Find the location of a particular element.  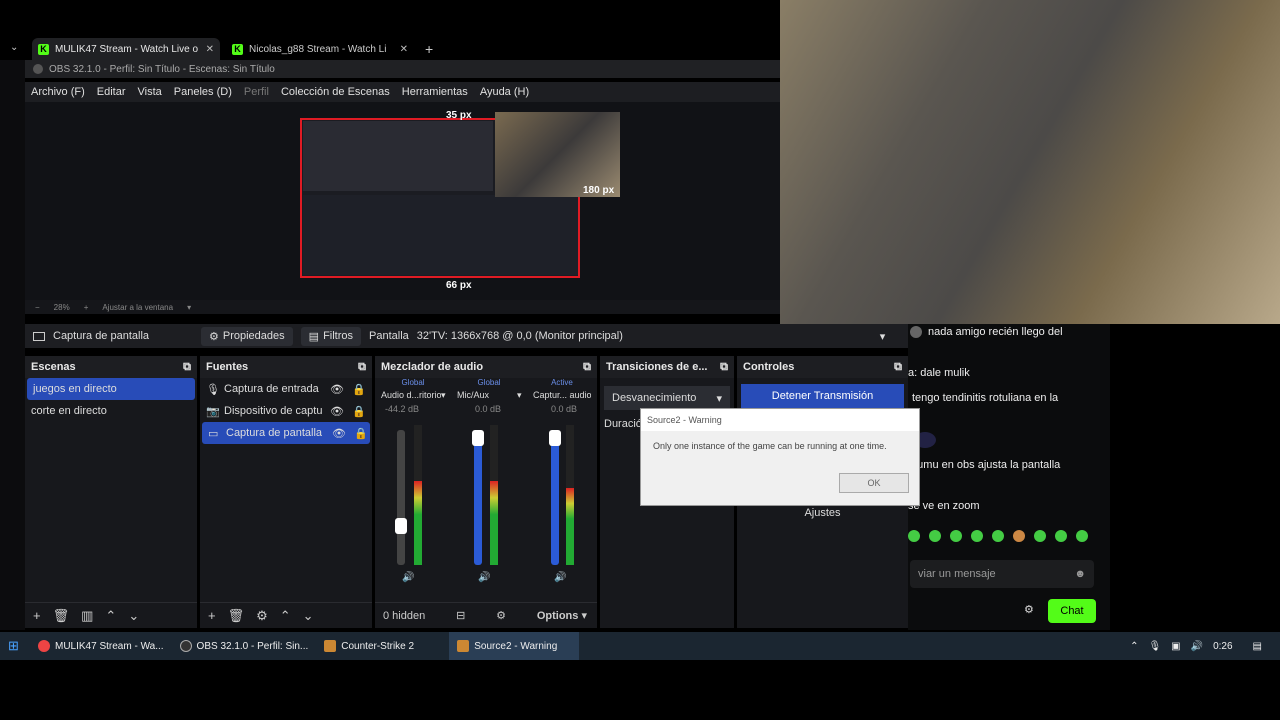

mixer-tag: Active is located at coordinates (562, 382).